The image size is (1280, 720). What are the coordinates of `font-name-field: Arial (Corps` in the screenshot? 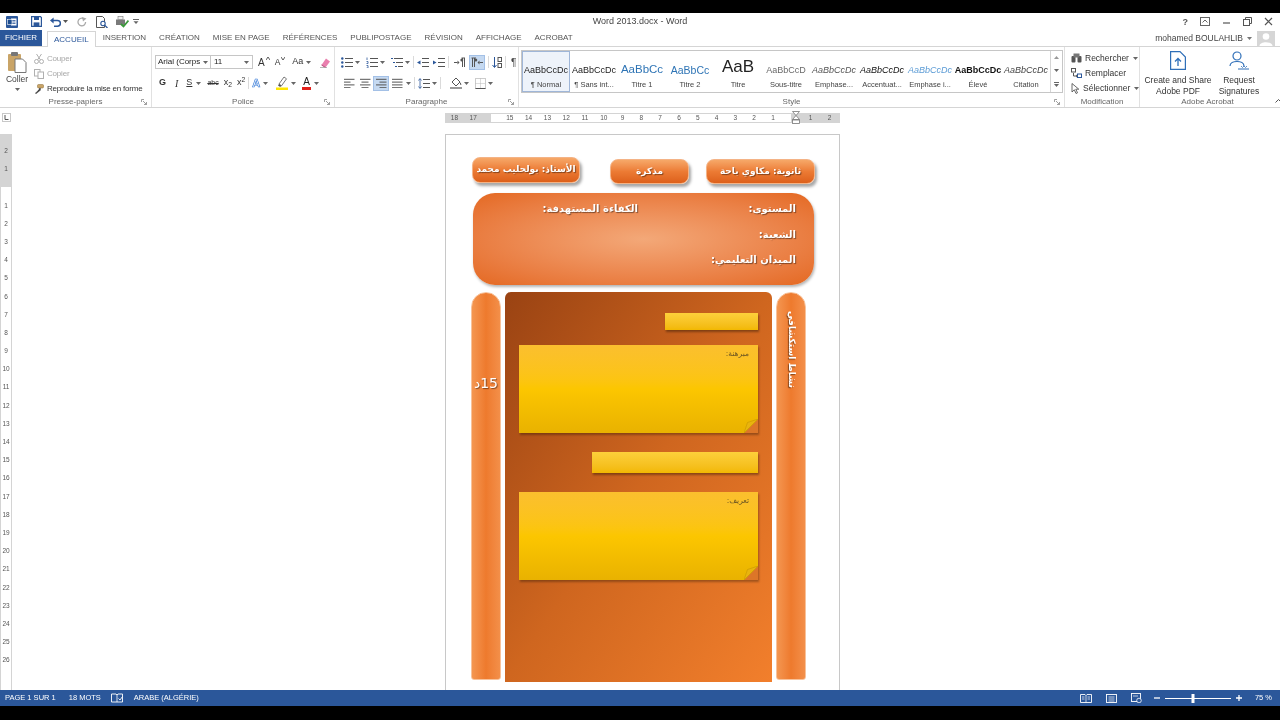 It's located at (183, 62).